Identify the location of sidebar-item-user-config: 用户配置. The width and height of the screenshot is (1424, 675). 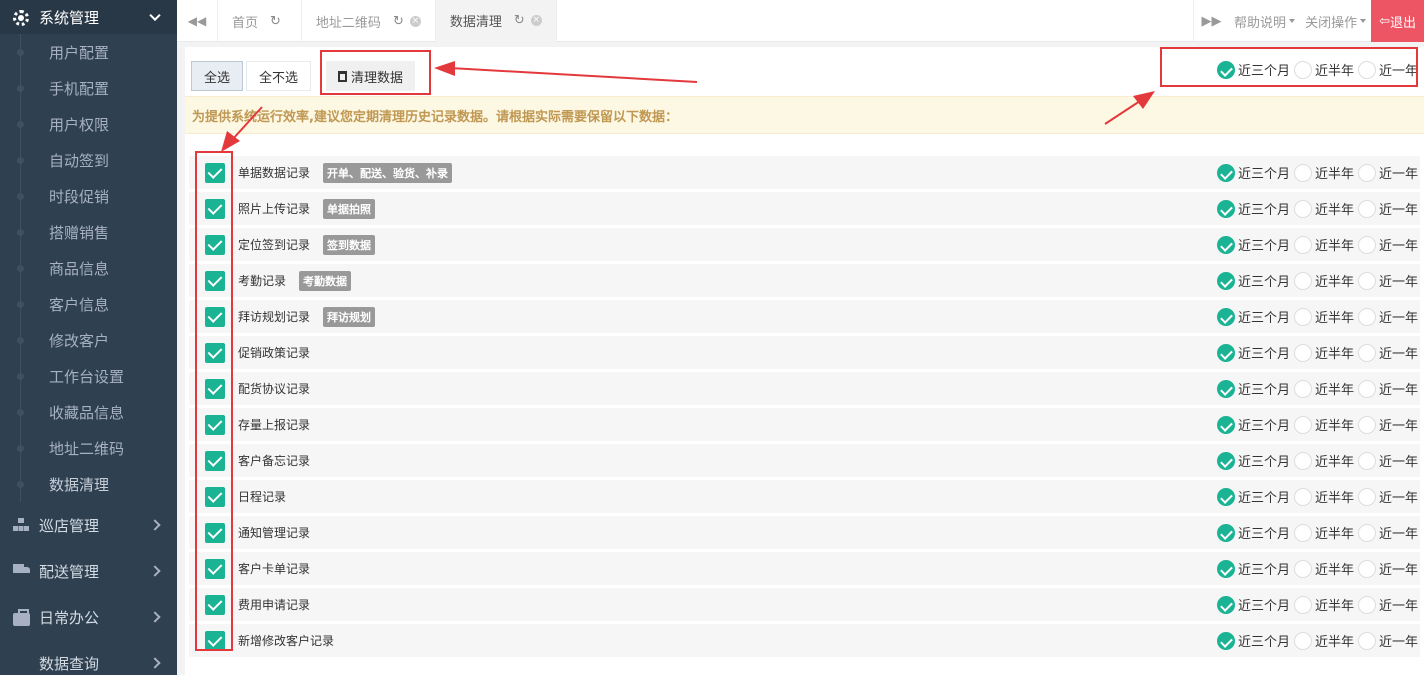
(88, 52).